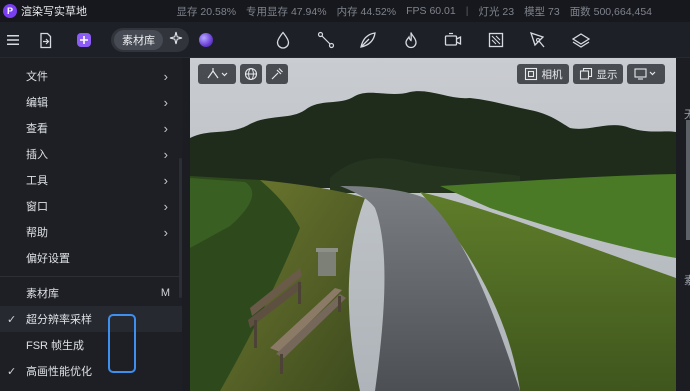 This screenshot has width=690, height=391. What do you see at coordinates (327, 263) in the screenshot?
I see `trash-bin` at bounding box center [327, 263].